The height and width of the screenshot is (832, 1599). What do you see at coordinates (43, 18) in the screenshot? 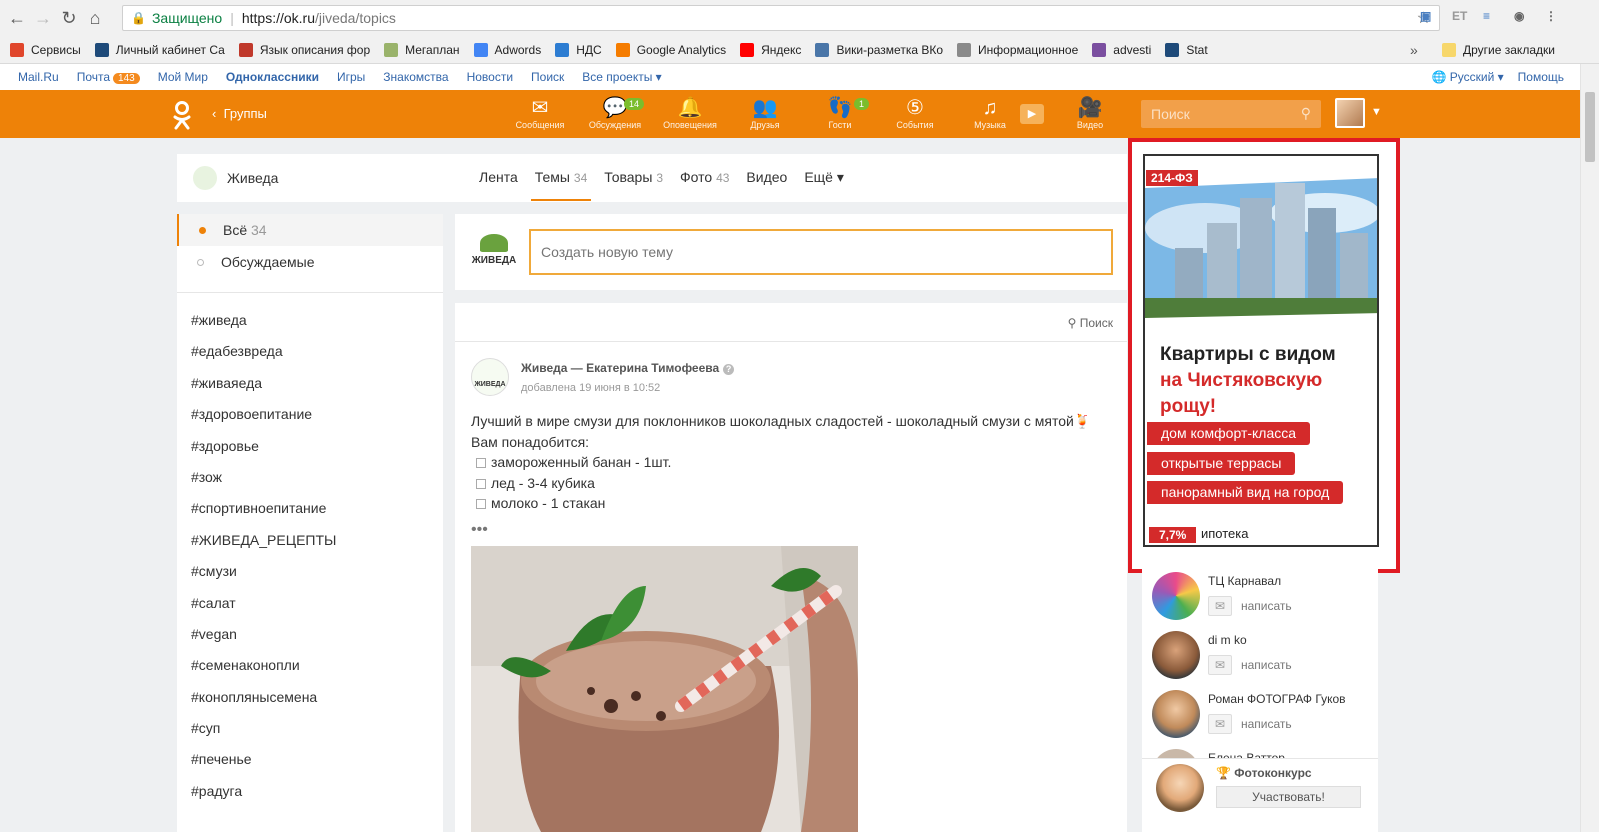
I see `forward-arrow-icon: →` at bounding box center [43, 18].